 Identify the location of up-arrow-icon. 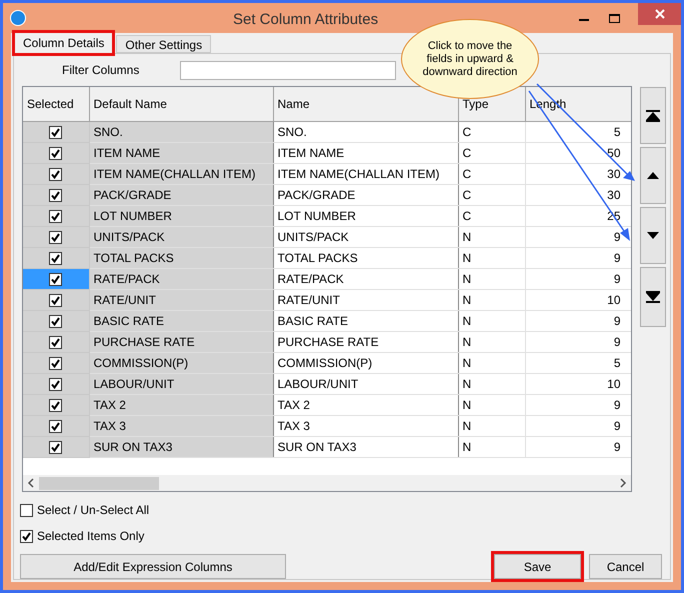
(653, 175).